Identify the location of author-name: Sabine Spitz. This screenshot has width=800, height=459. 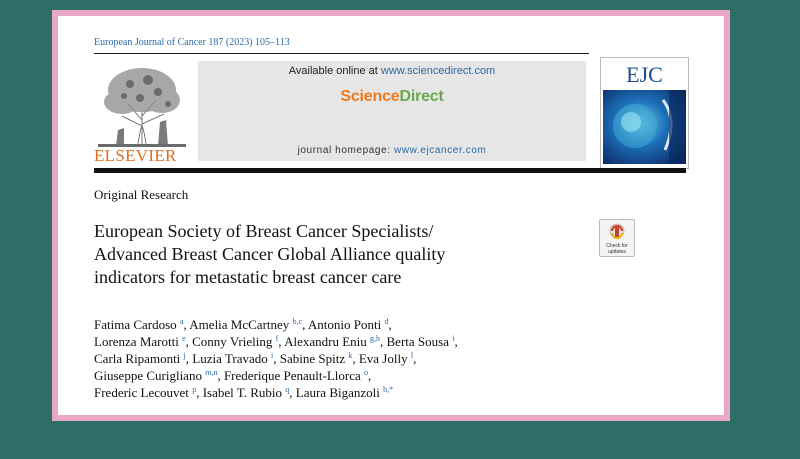
(312, 358).